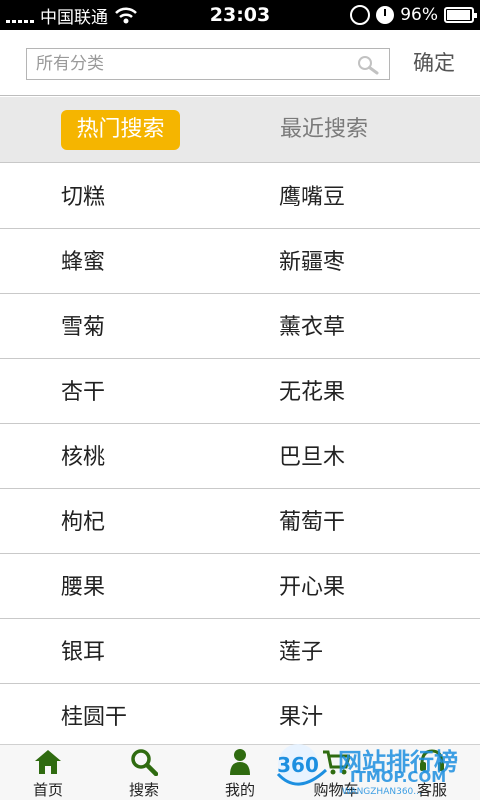 This screenshot has height=800, width=480. Describe the element at coordinates (312, 521) in the screenshot. I see `keyword-item: 葡萄干` at that location.